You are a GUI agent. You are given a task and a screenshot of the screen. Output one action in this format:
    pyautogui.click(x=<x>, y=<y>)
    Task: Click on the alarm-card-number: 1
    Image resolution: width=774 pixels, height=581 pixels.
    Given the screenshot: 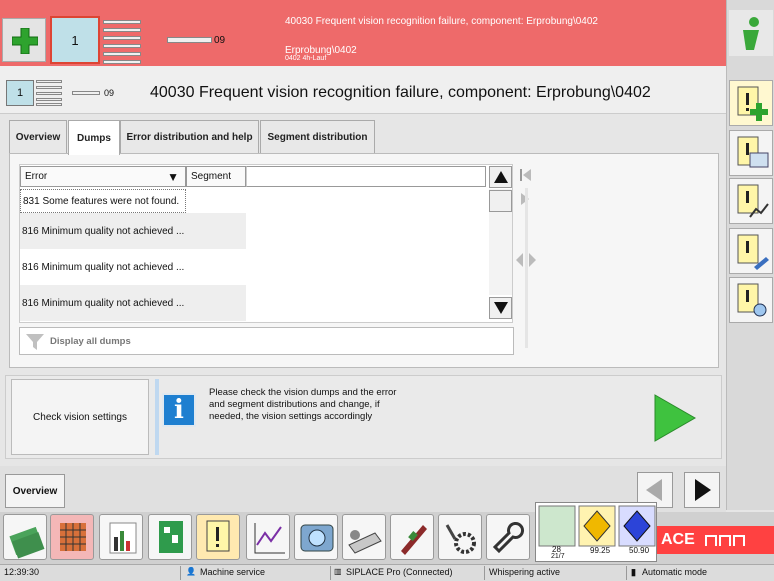 What is the action you would take?
    pyautogui.click(x=75, y=40)
    